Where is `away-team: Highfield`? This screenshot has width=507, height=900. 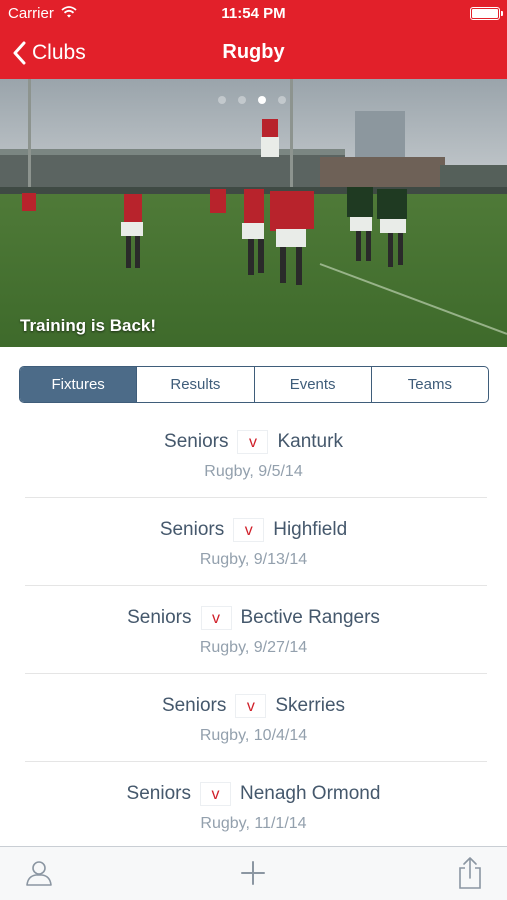 away-team: Highfield is located at coordinates (310, 529).